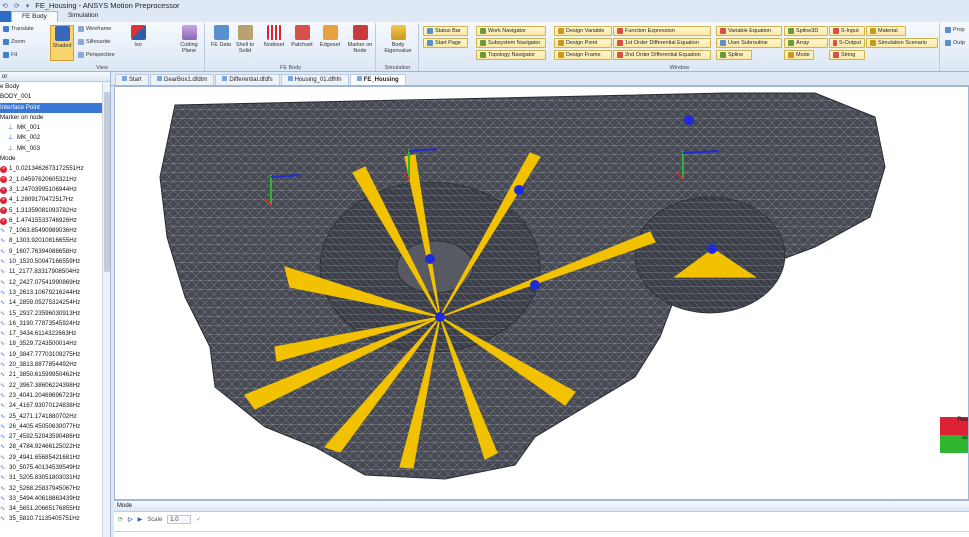 This screenshot has width=969, height=537. I want to click on refresh-icon: ⟳, so click(120, 519).